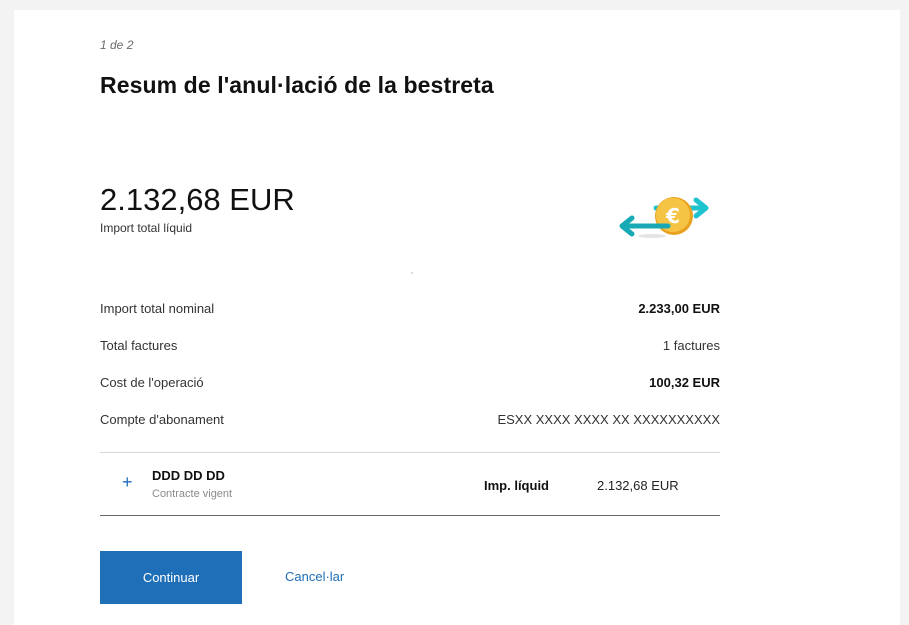 This screenshot has height=625, width=909. What do you see at coordinates (192, 494) in the screenshot?
I see `contract-status: Contracte vigent` at bounding box center [192, 494].